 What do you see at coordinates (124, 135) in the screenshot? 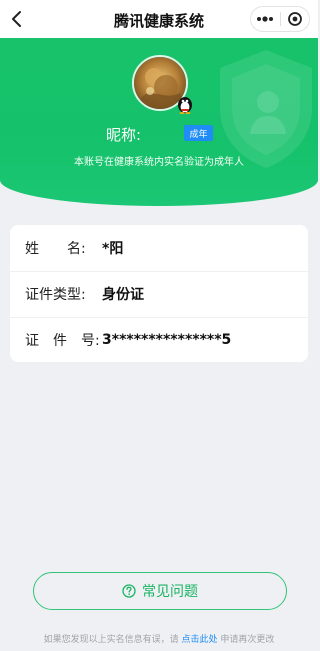
I see `nickname-label: 昵称:` at bounding box center [124, 135].